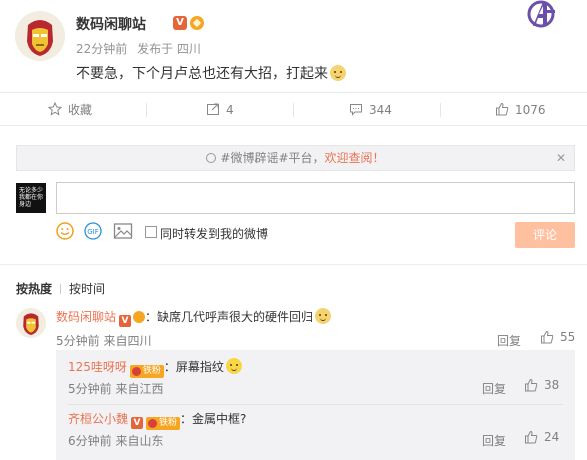 The image size is (587, 460). I want to click on repost-count: 4, so click(230, 110).